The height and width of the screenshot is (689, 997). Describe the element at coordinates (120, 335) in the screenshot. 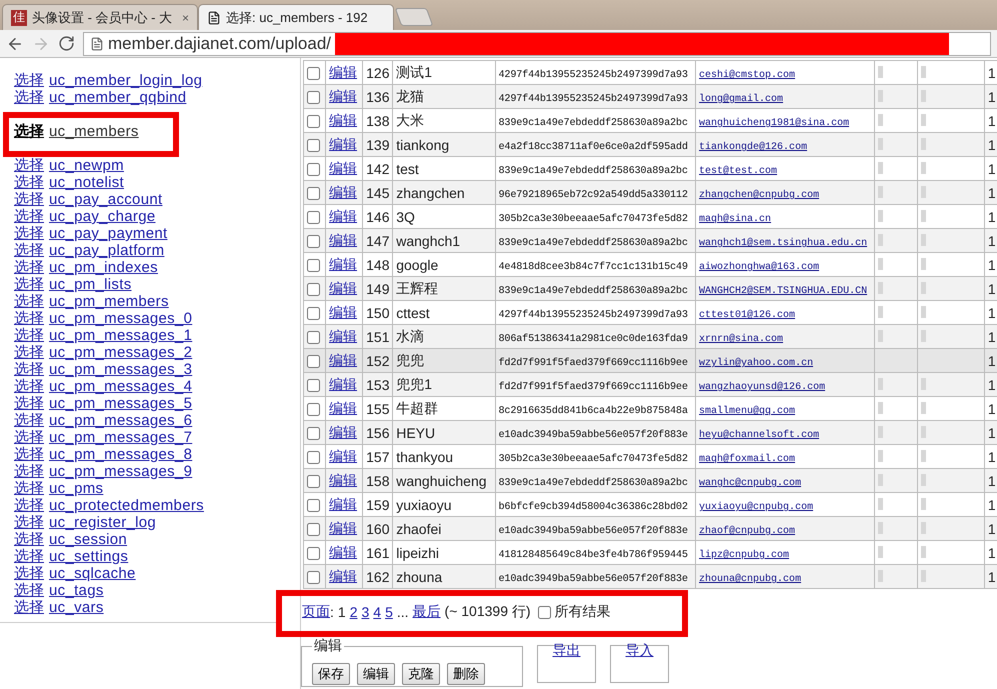

I see `table-link: uc_pm_messages_1` at that location.